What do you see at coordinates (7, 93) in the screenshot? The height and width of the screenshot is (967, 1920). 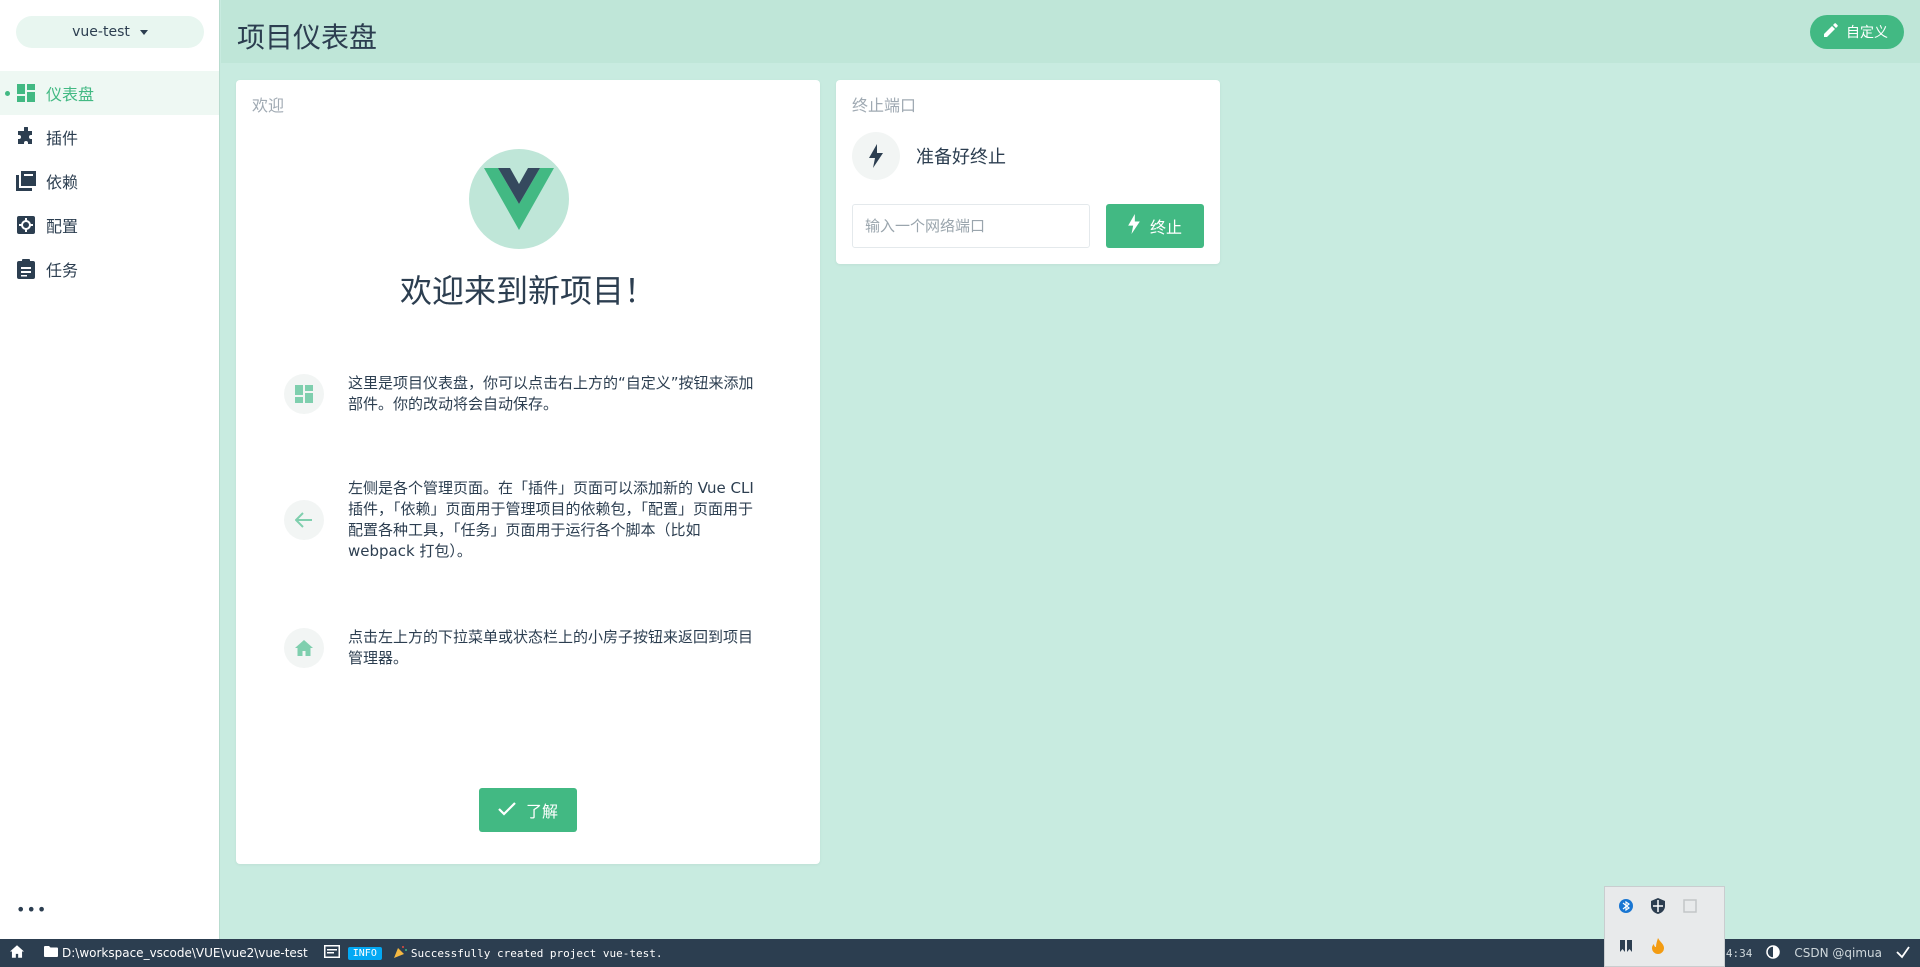 I see `active-indicator` at bounding box center [7, 93].